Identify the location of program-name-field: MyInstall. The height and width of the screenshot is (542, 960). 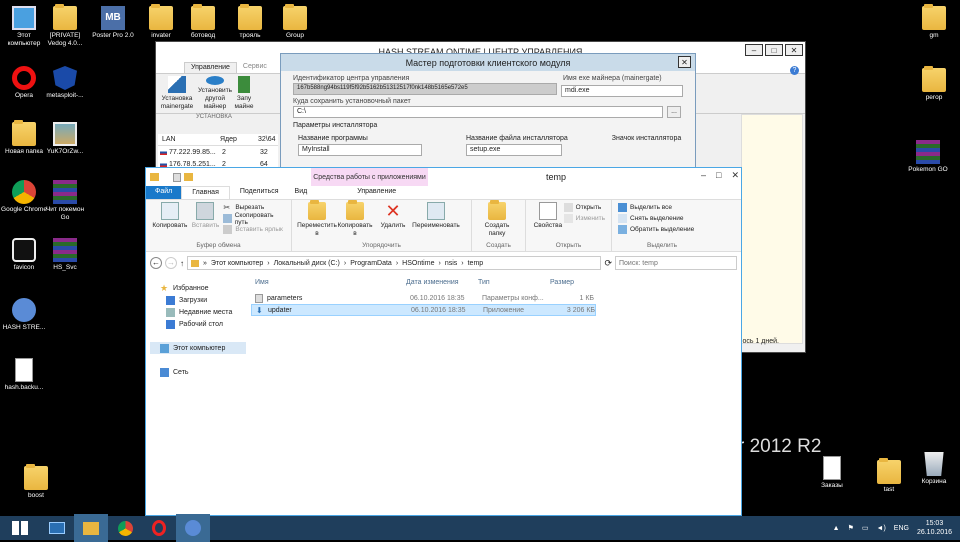
(360, 150).